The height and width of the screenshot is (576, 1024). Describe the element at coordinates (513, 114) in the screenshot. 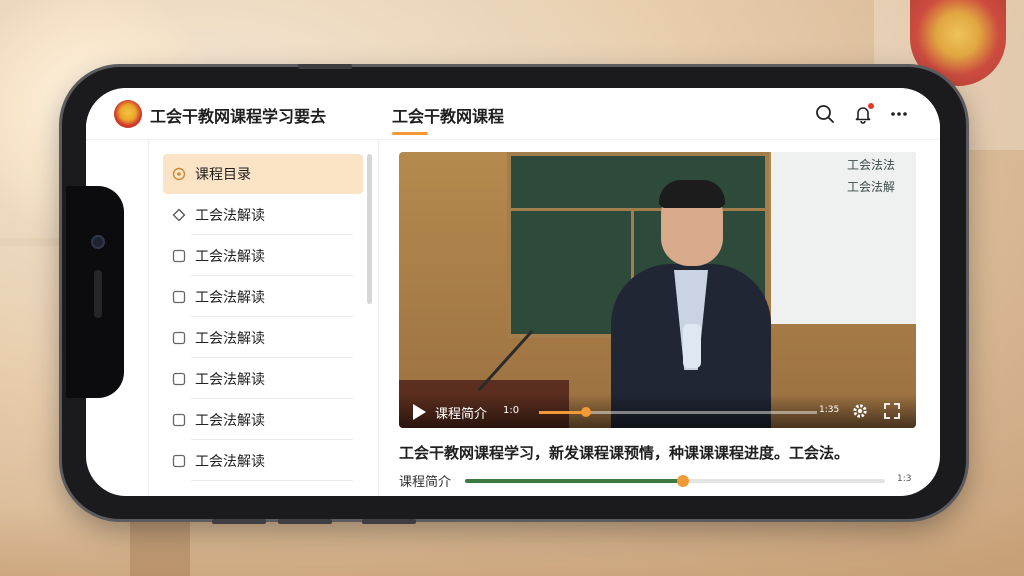

I see `app-header: 工会干教网课程学习要去 工会干教网课程` at that location.